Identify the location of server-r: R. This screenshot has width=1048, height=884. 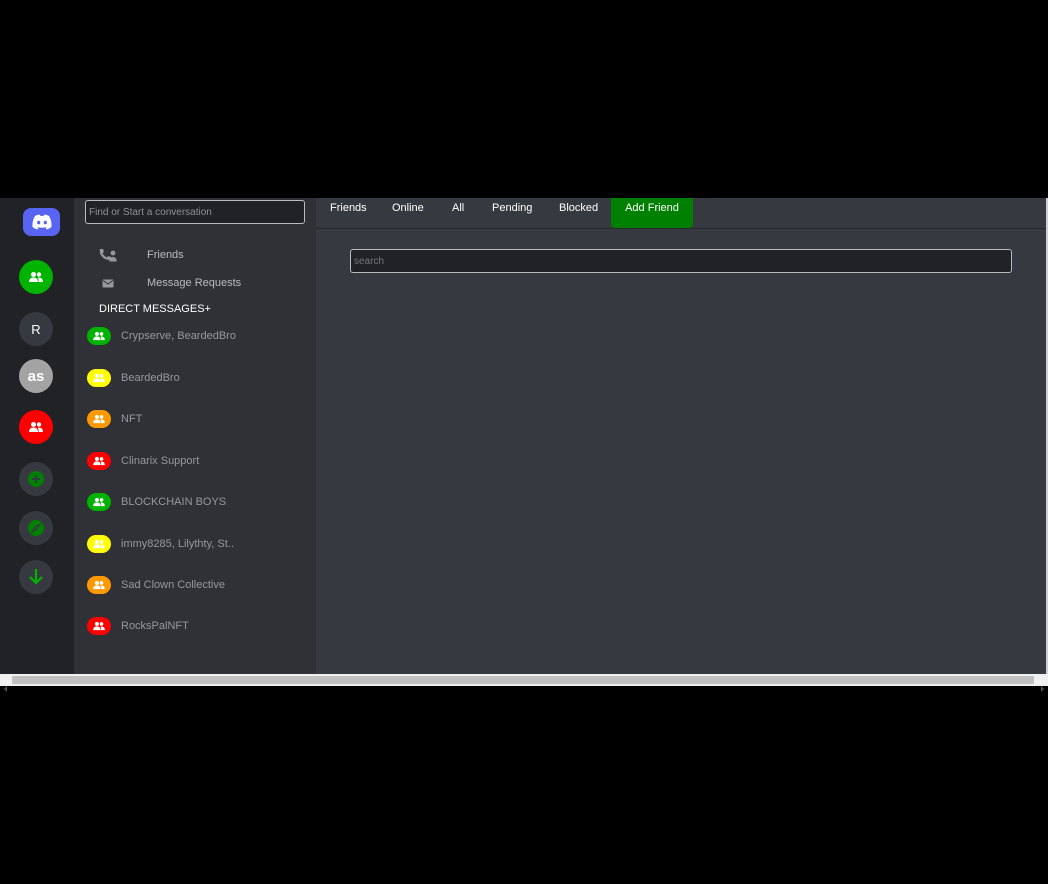
(36, 329).